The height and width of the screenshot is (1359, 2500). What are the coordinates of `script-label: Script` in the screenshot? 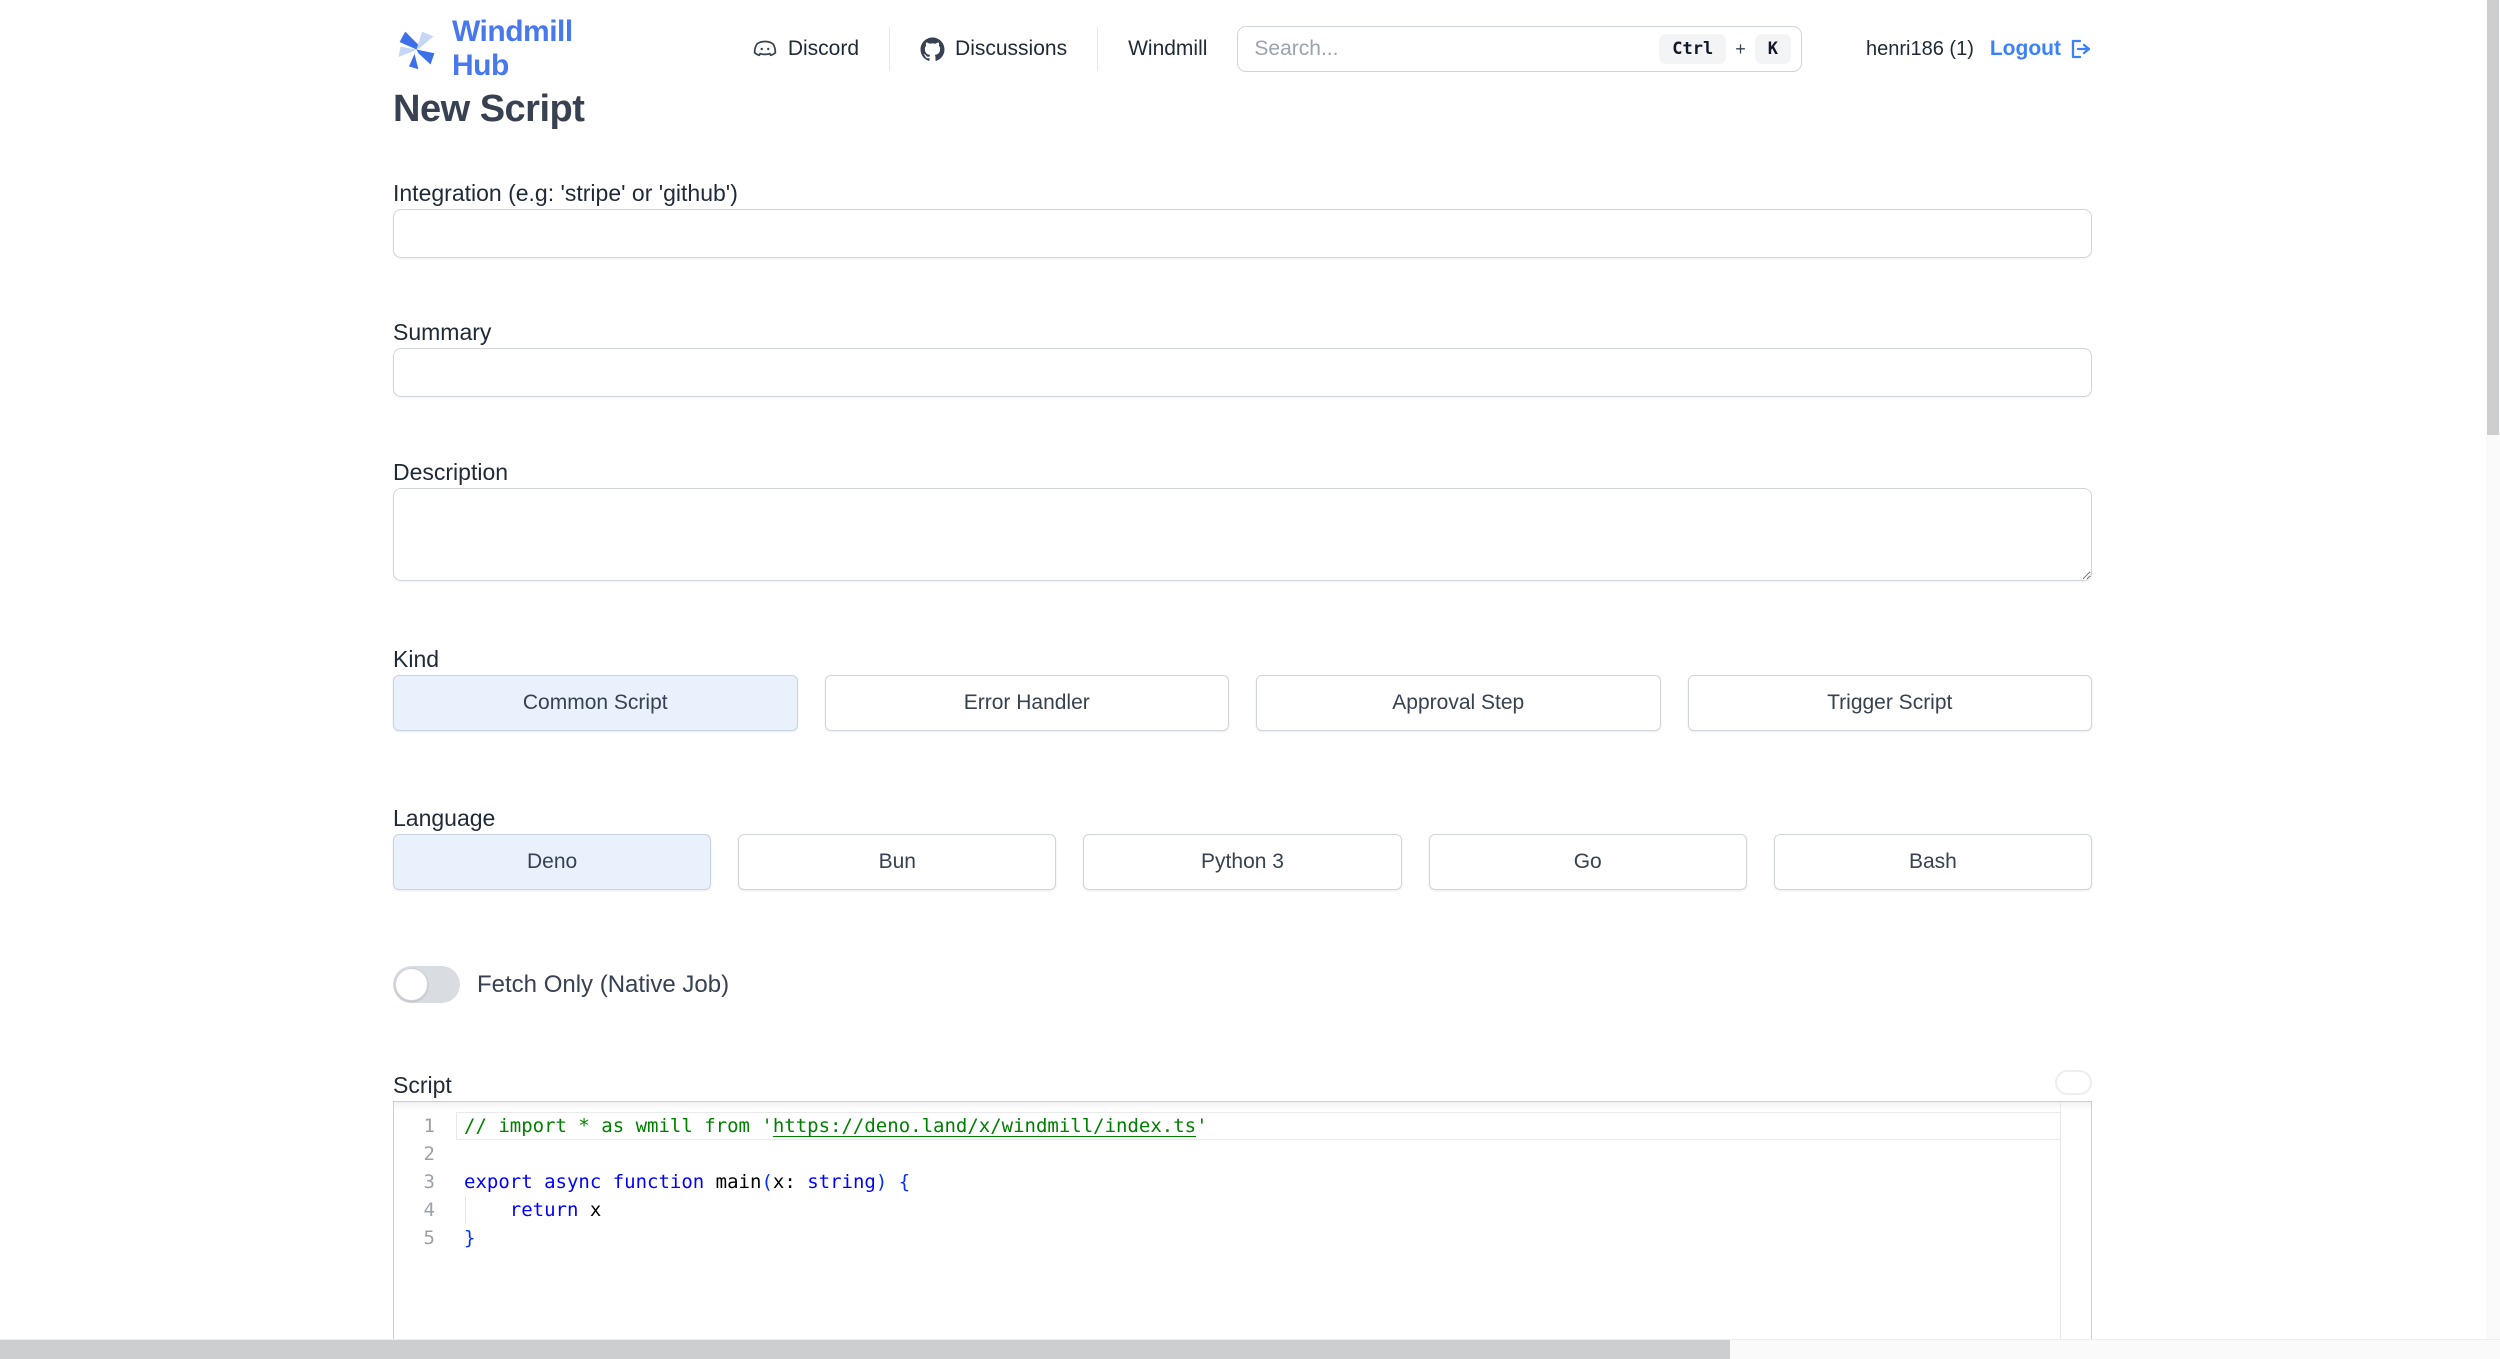 It's located at (422, 1085).